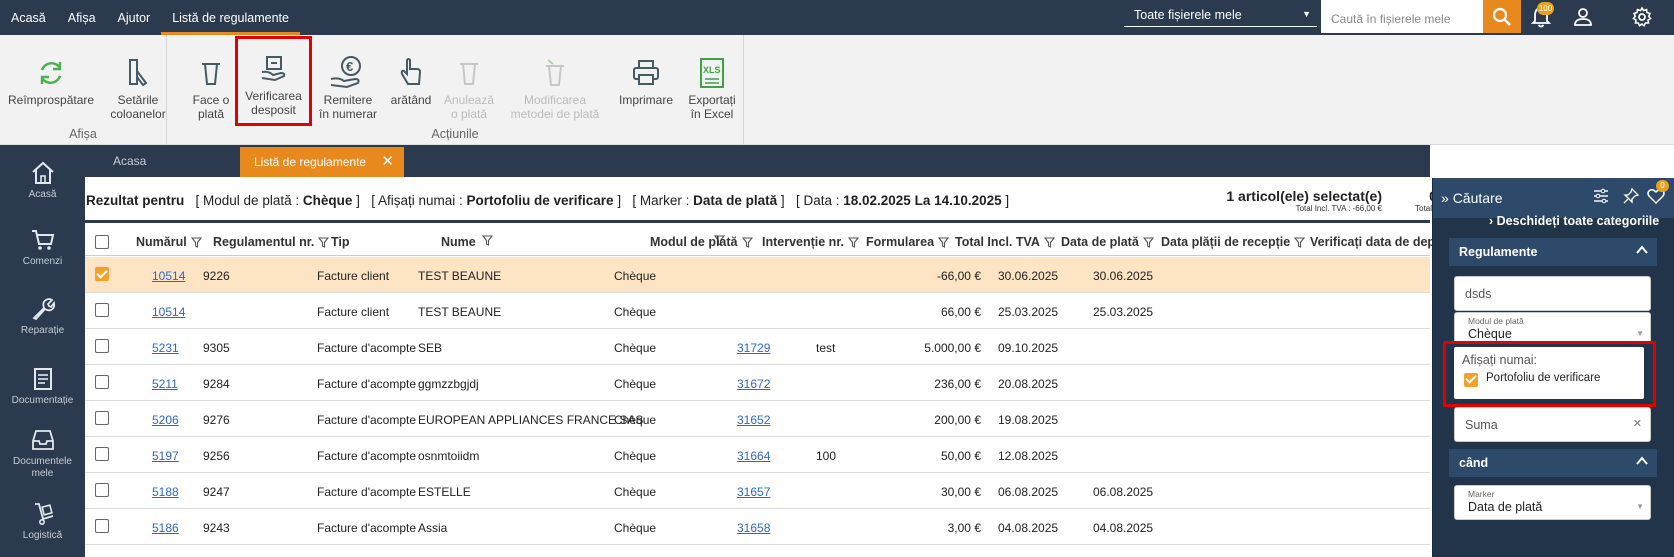 This screenshot has height=557, width=1674. What do you see at coordinates (735, 200) in the screenshot?
I see `filter-marker-value: Data de plată` at bounding box center [735, 200].